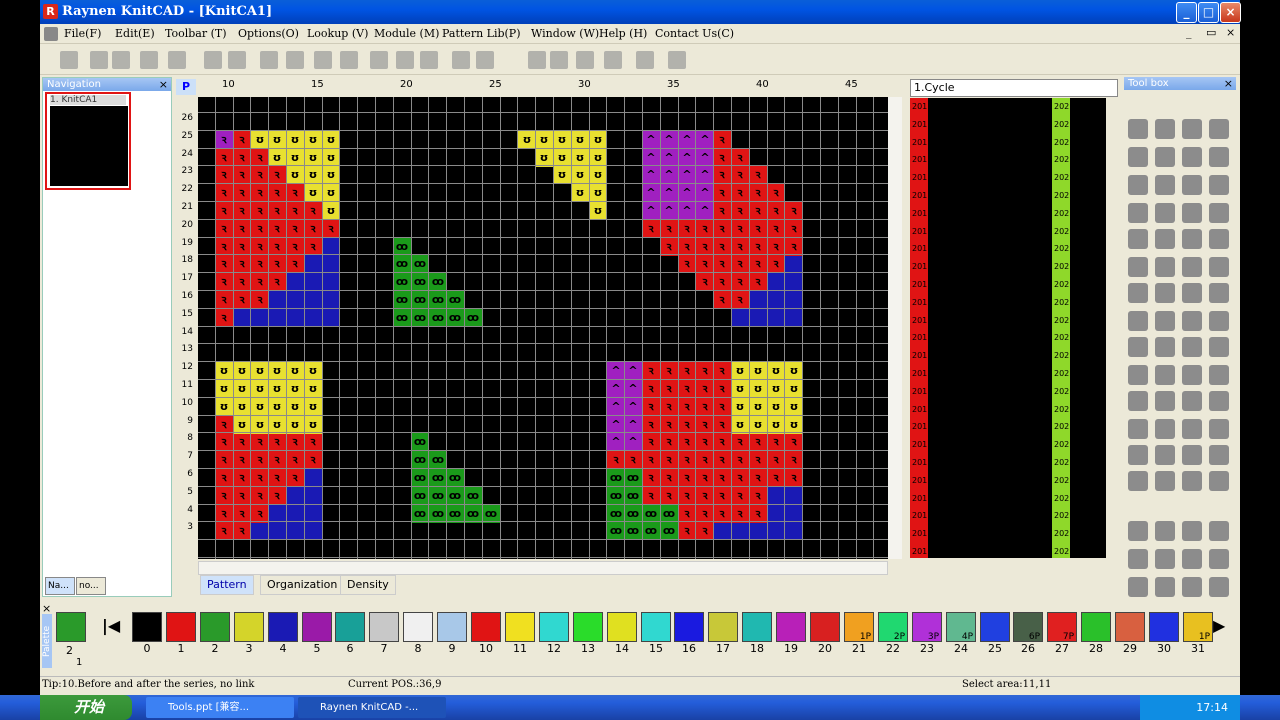  I want to click on document-icon, so click(51, 34).